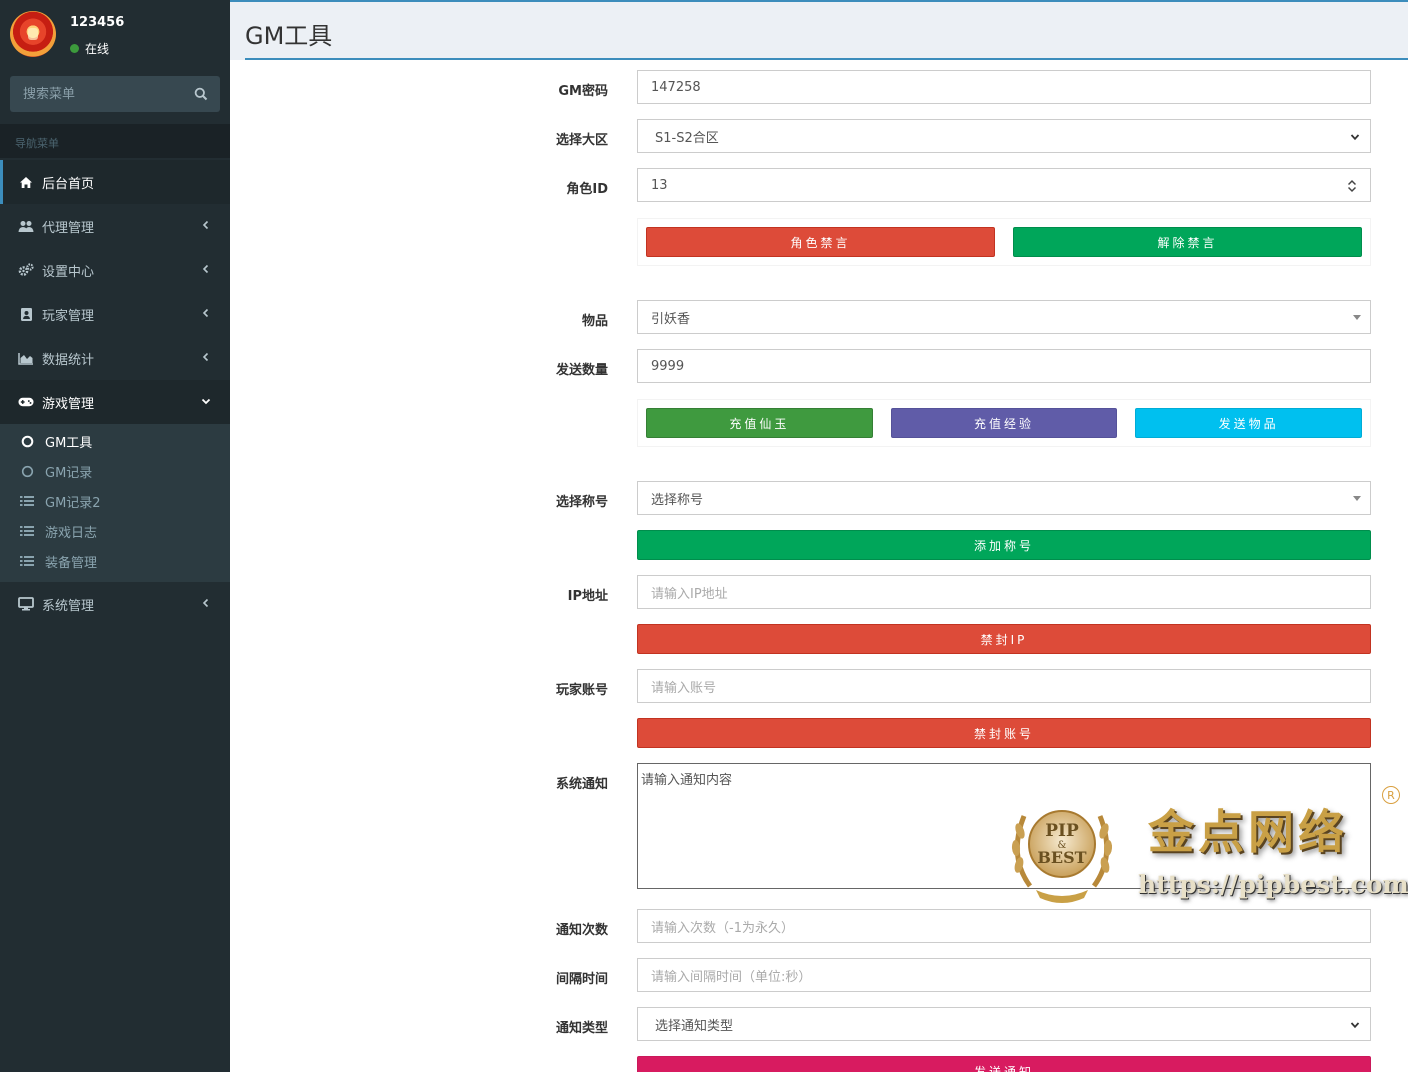 The image size is (1408, 1072). Describe the element at coordinates (1004, 1024) in the screenshot. I see `notice-type-select: 选择通知类型` at that location.